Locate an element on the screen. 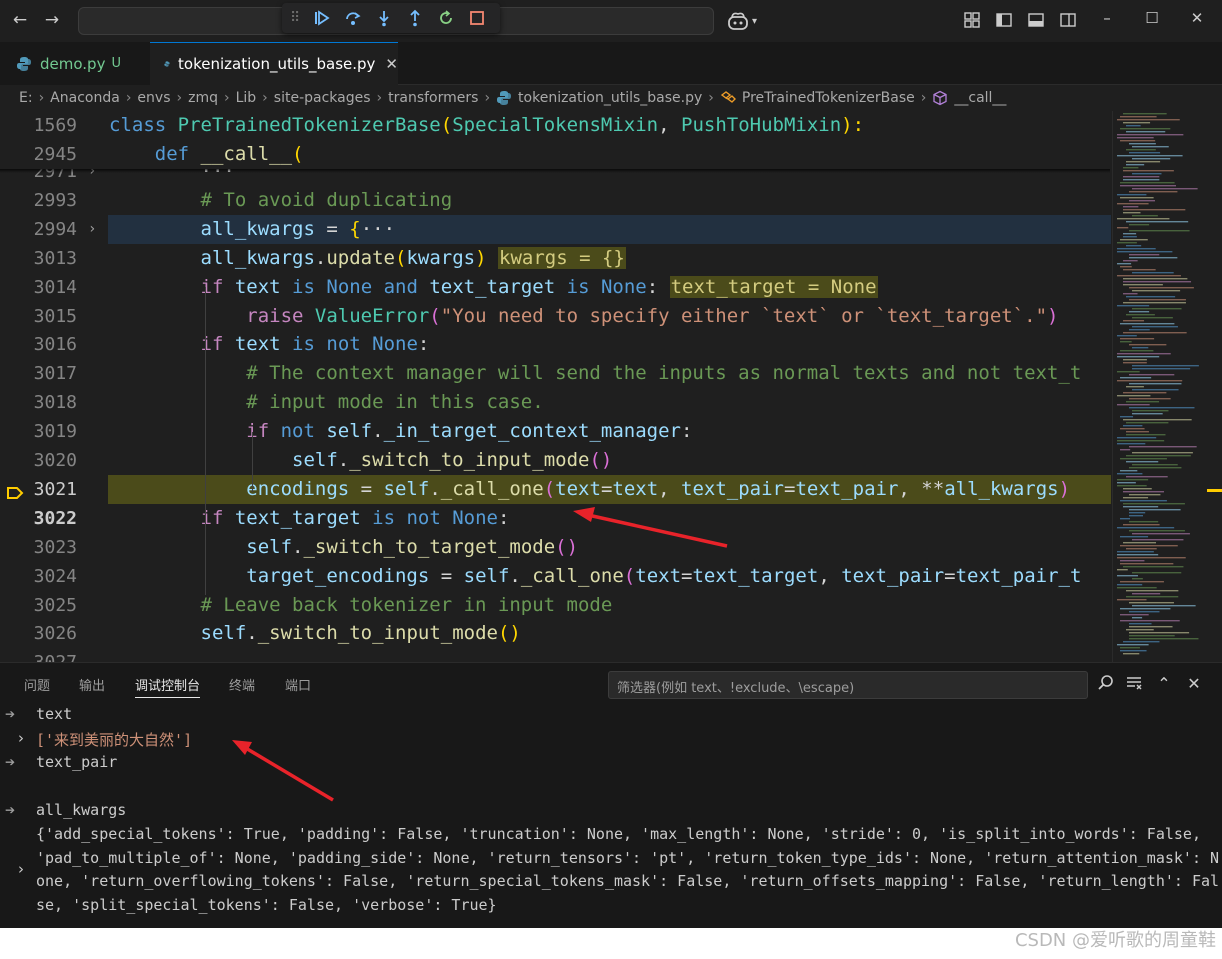 The height and width of the screenshot is (959, 1222). close-window-icon: ✕ is located at coordinates (1197, 20).